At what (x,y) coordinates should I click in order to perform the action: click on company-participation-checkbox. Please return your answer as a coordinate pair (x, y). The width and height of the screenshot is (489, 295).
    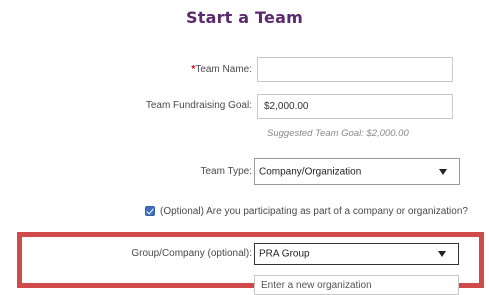
    Looking at the image, I should click on (150, 211).